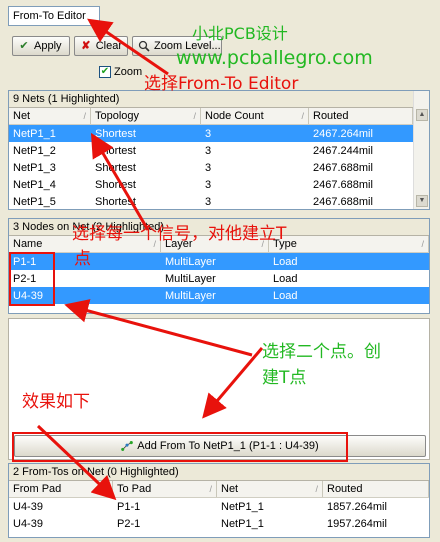 The image size is (440, 542). Describe the element at coordinates (56, 402) in the screenshot. I see `annotation-result: 效果如下` at that location.